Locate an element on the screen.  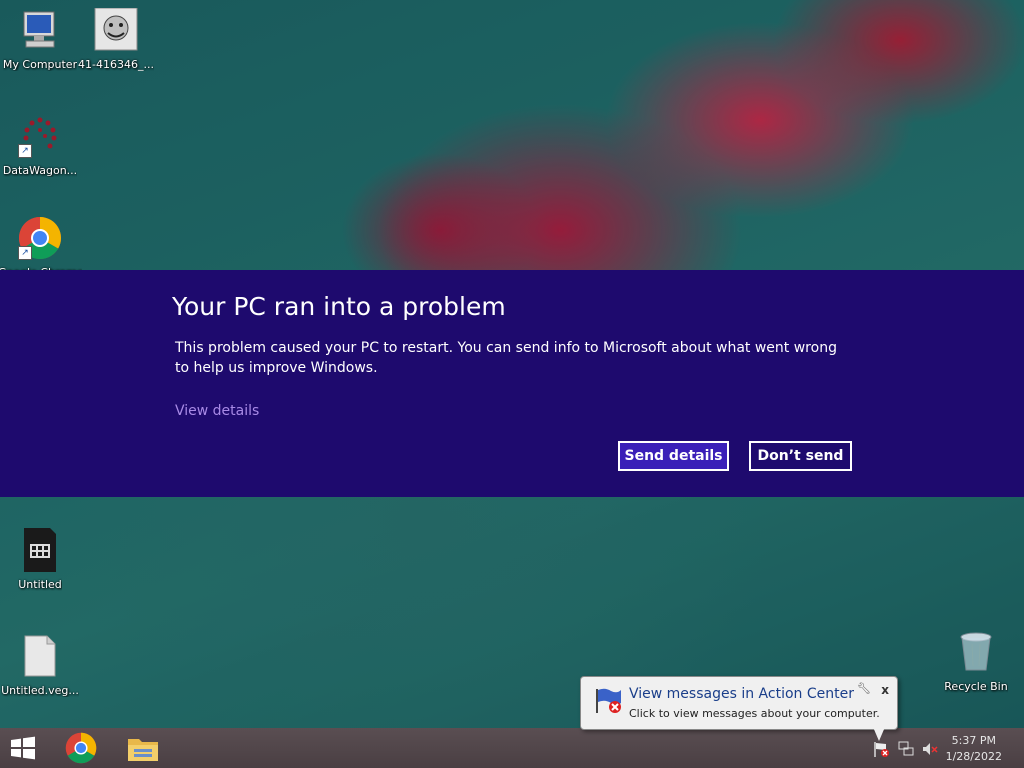
start-button is located at coordinates (23, 748).